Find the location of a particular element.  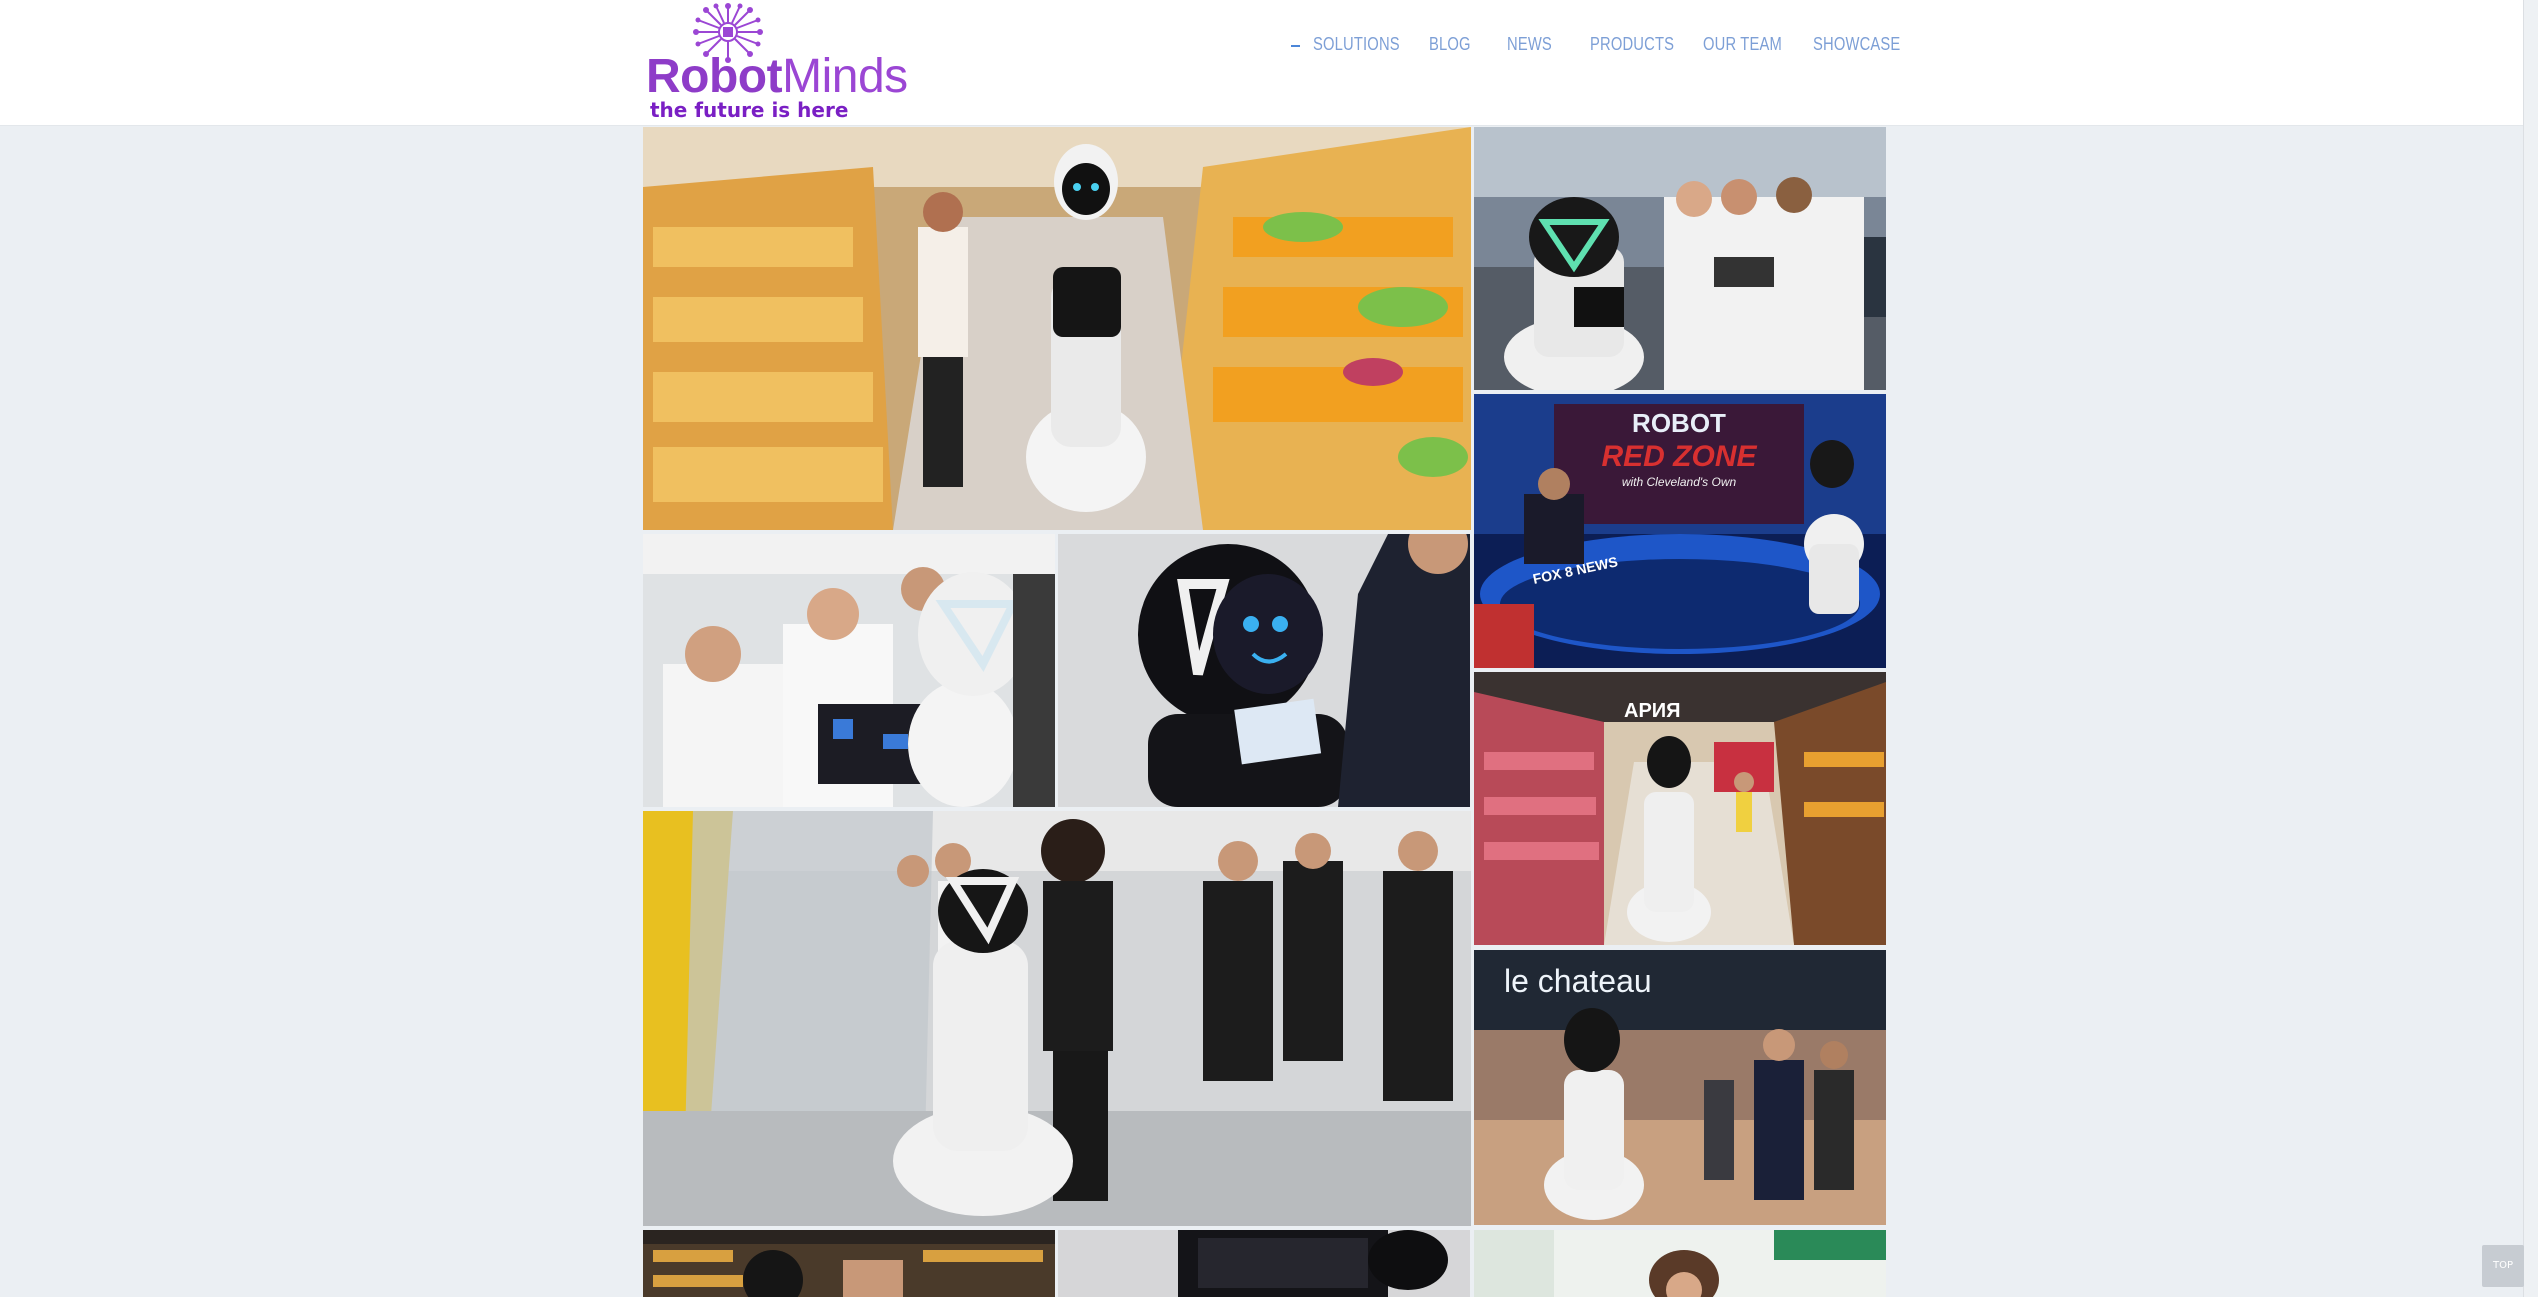

photo-engineers-laptop is located at coordinates (1680, 258).